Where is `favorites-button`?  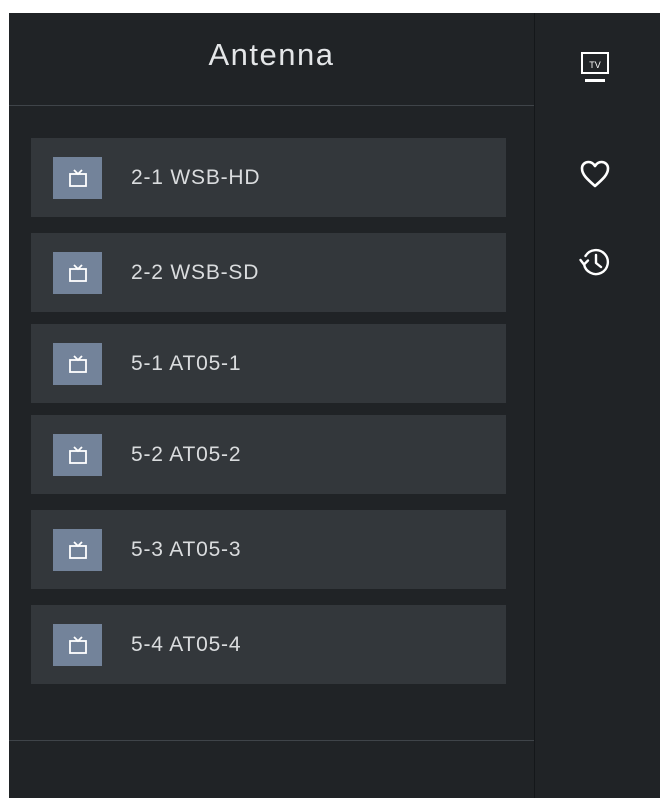 favorites-button is located at coordinates (595, 174).